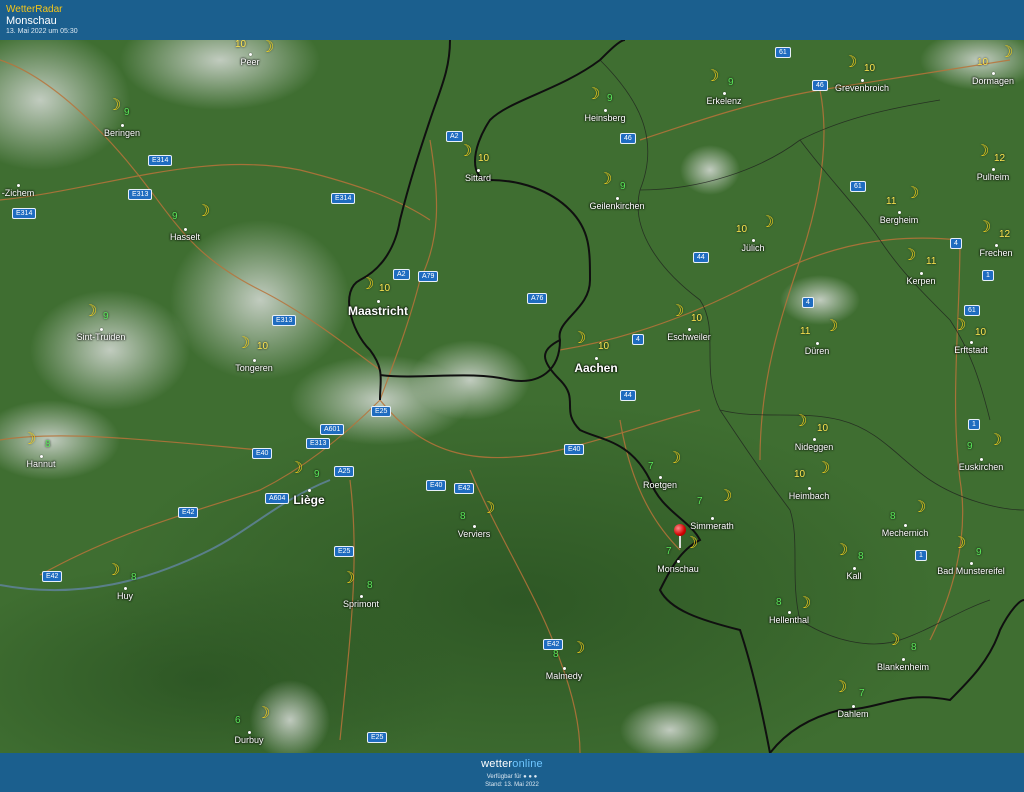 The image size is (1024, 792). I want to click on city-label: Durbuy, so click(248, 740).